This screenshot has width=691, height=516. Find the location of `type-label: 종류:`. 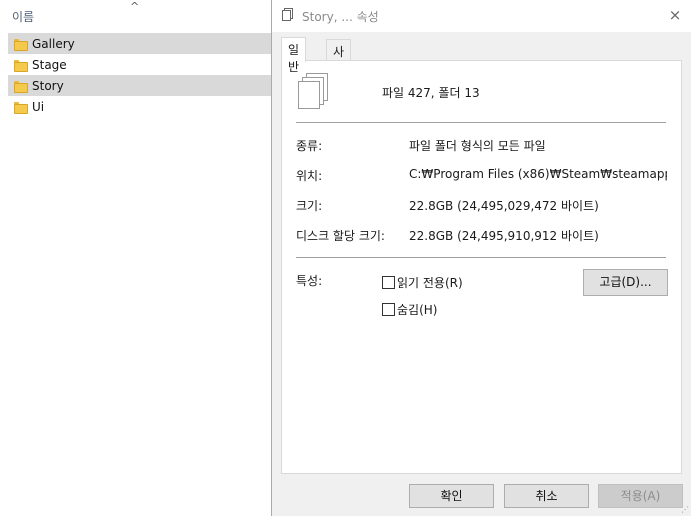

type-label: 종류: is located at coordinates (309, 146).